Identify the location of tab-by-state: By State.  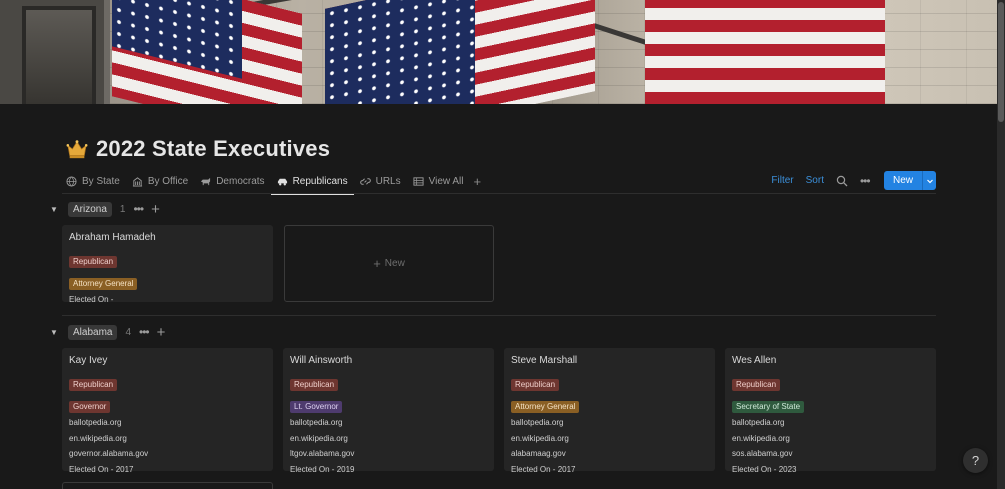
(96, 181).